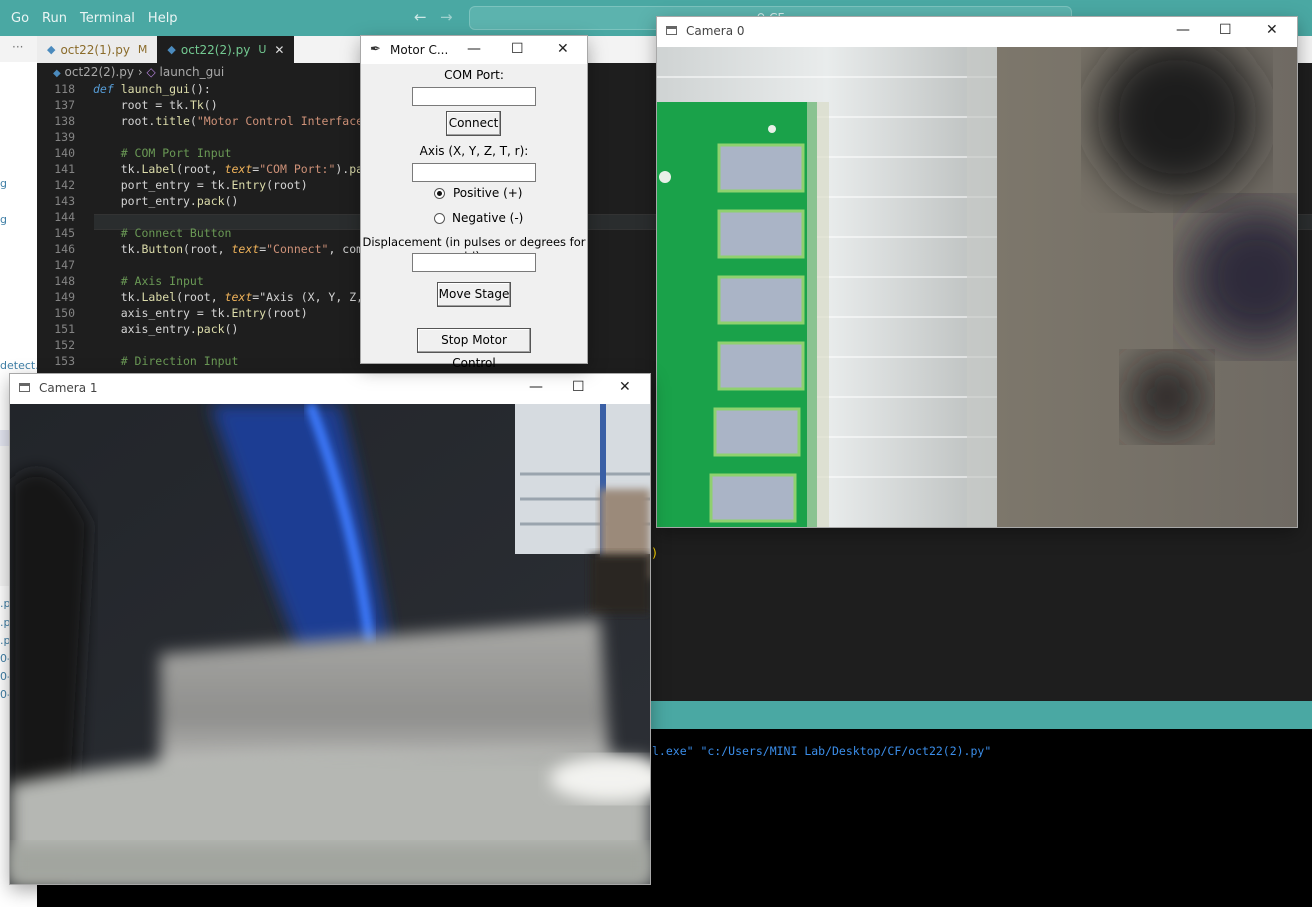  Describe the element at coordinates (99, 72) in the screenshot. I see `breadcrumb-file: oct22(2).py` at that location.